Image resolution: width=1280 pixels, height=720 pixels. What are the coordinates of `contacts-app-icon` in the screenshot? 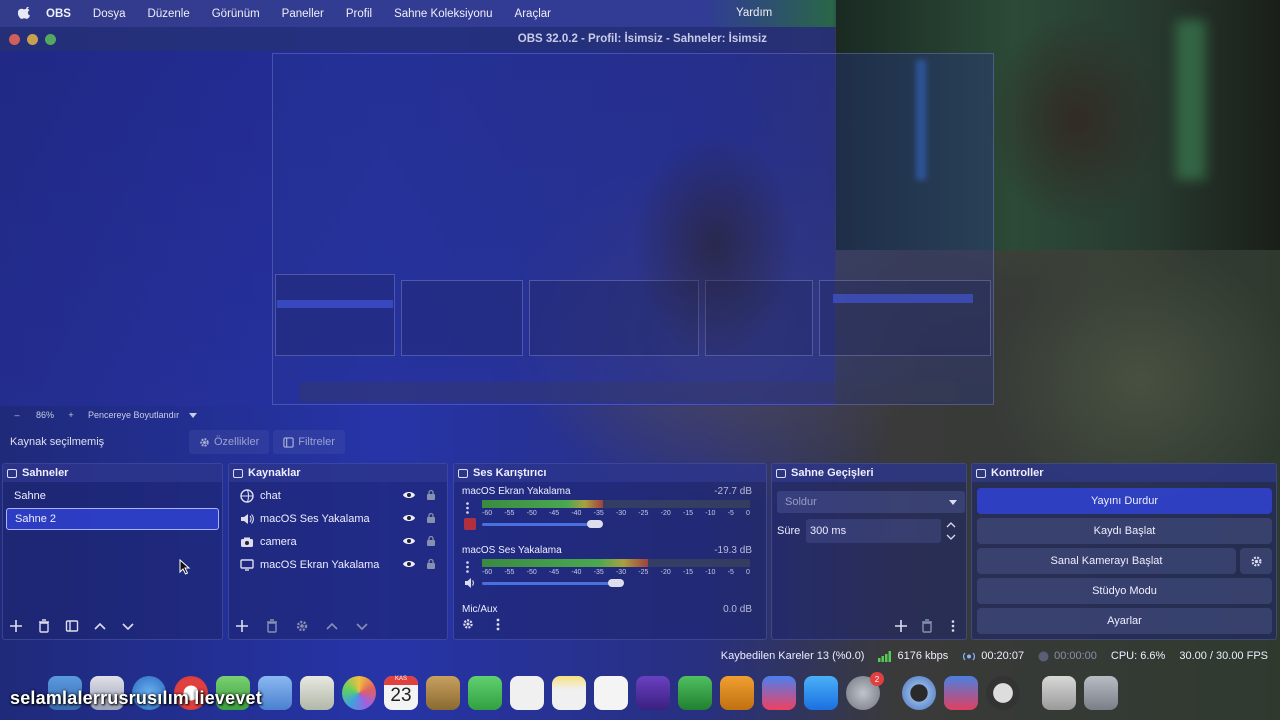 It's located at (443, 693).